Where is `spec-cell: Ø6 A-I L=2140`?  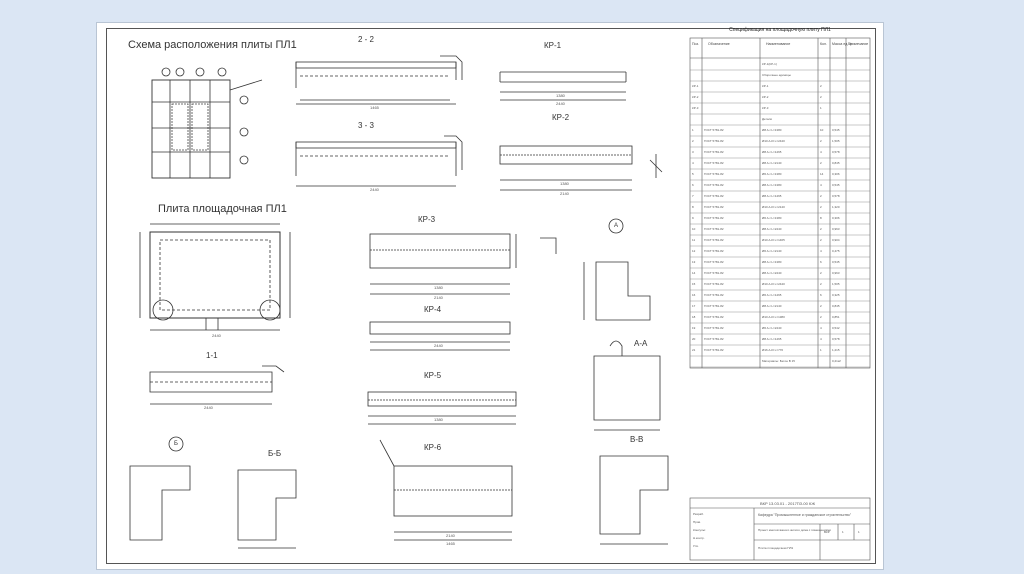 spec-cell: Ø6 A-I L=2140 is located at coordinates (772, 251).